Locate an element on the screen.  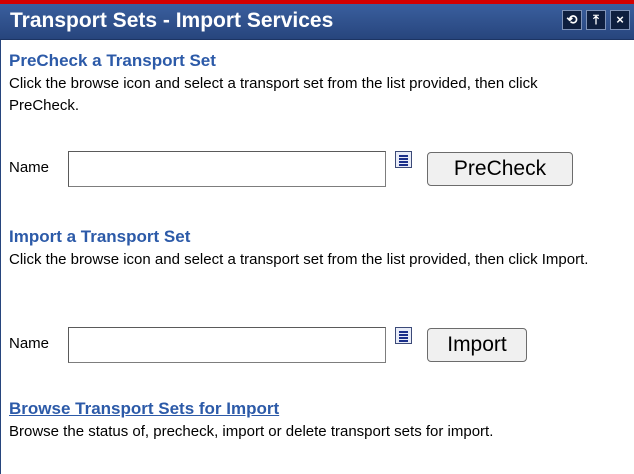
portlet-titlebar: Transport Sets - Import Services ⟲ ⤒ × is located at coordinates (317, 22).